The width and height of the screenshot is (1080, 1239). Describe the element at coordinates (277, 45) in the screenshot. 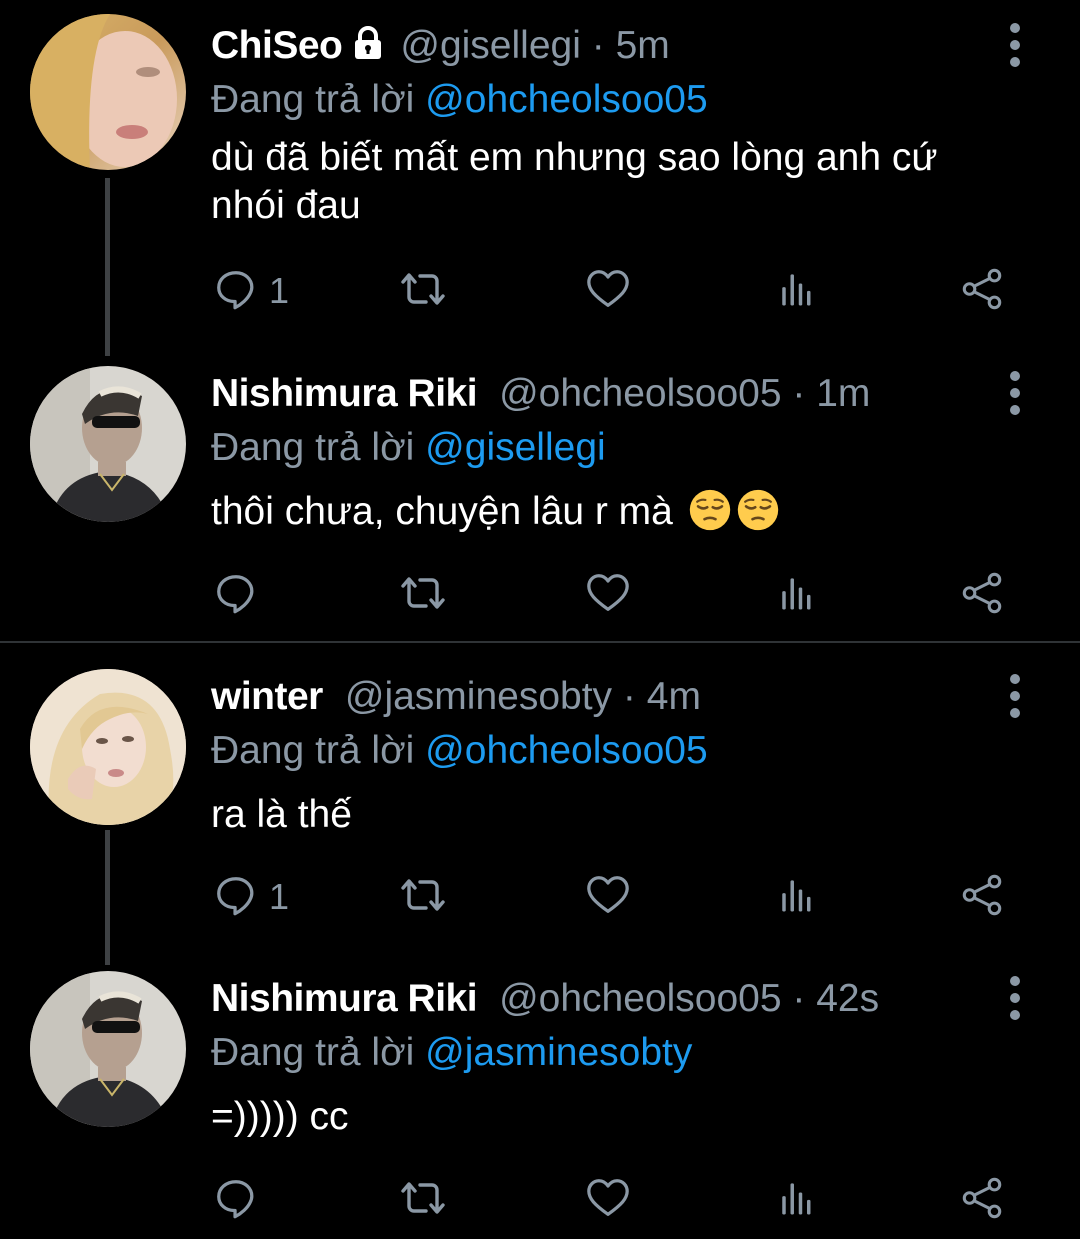

I see `display-name: ChiSeo` at that location.